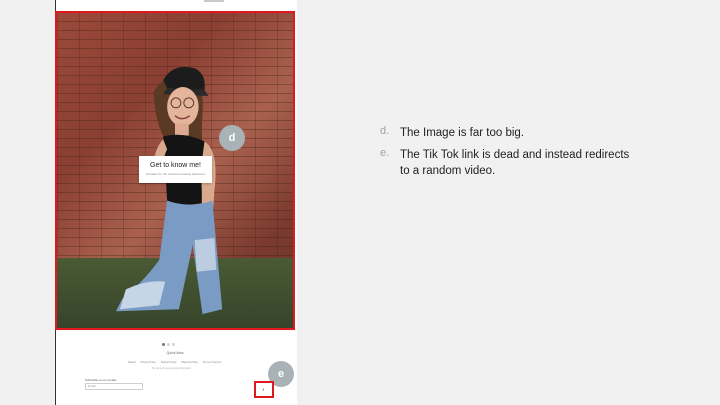 The height and width of the screenshot is (405, 720). I want to click on note-letter: e., so click(385, 153).